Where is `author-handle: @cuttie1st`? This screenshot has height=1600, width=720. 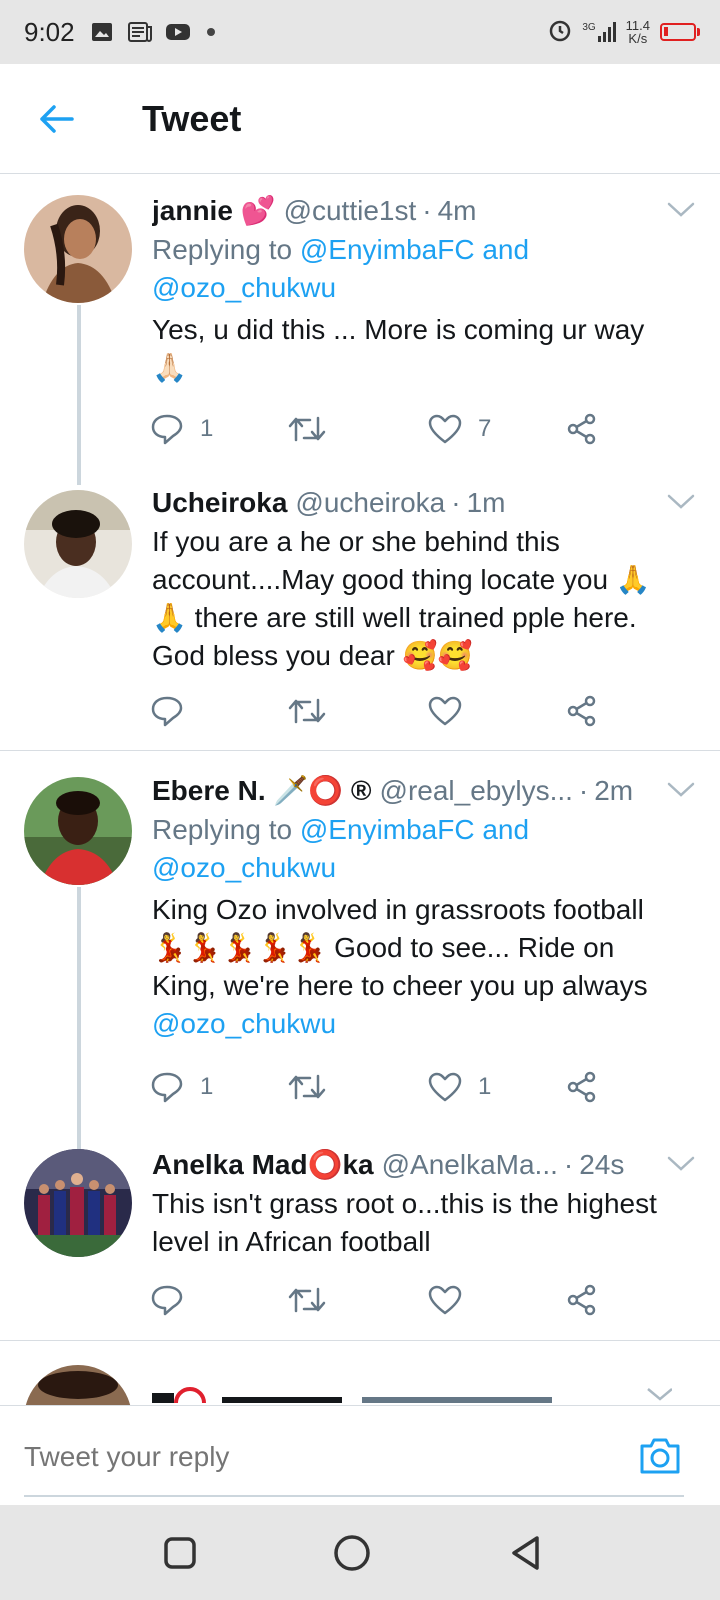
author-handle: @cuttie1st is located at coordinates (350, 211).